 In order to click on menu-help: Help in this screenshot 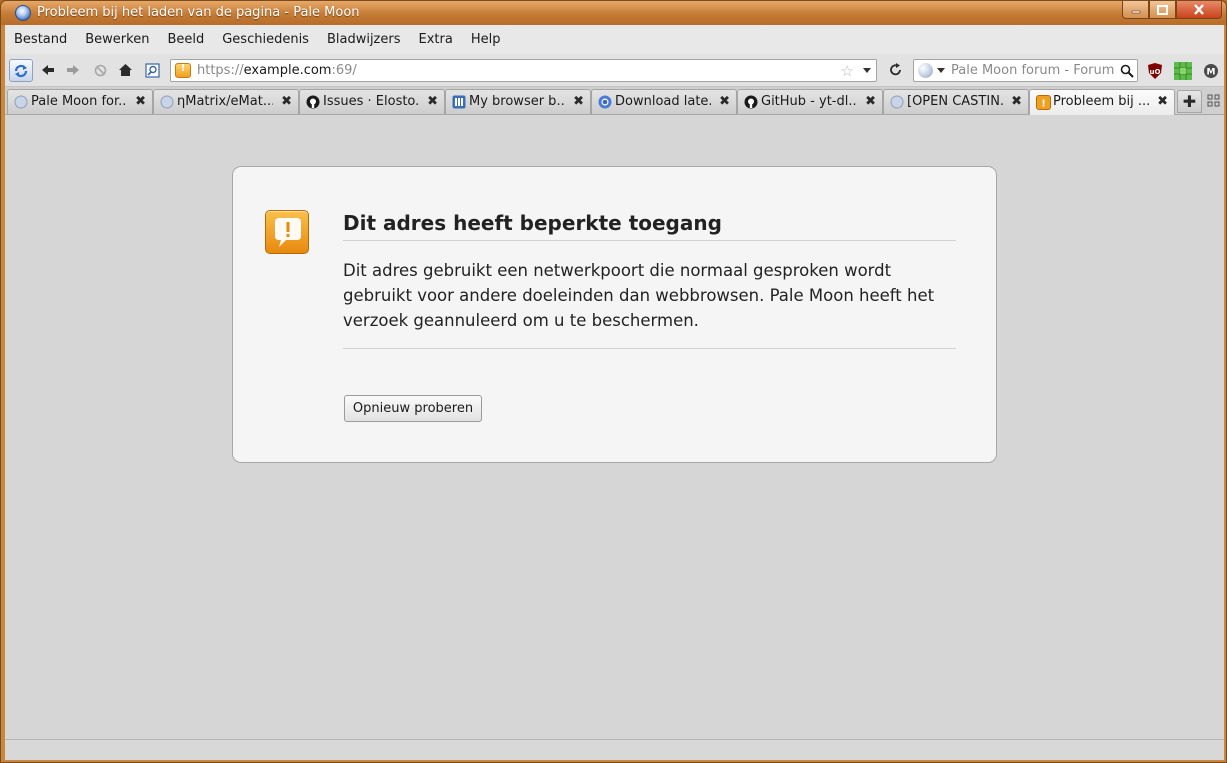, I will do `click(486, 39)`.